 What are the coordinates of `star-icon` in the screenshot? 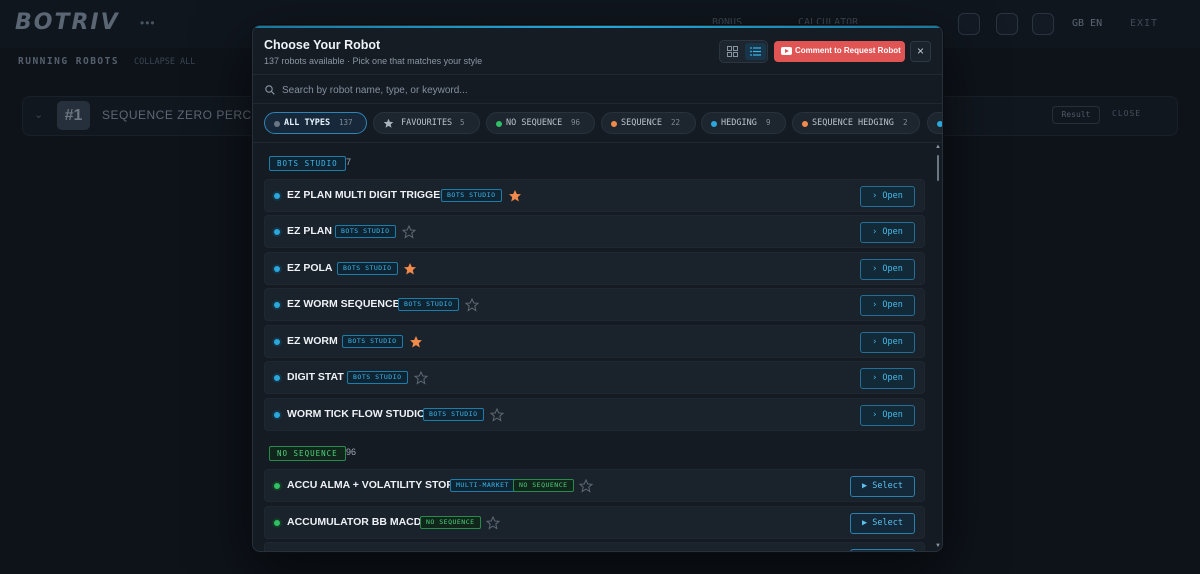 It's located at (388, 123).